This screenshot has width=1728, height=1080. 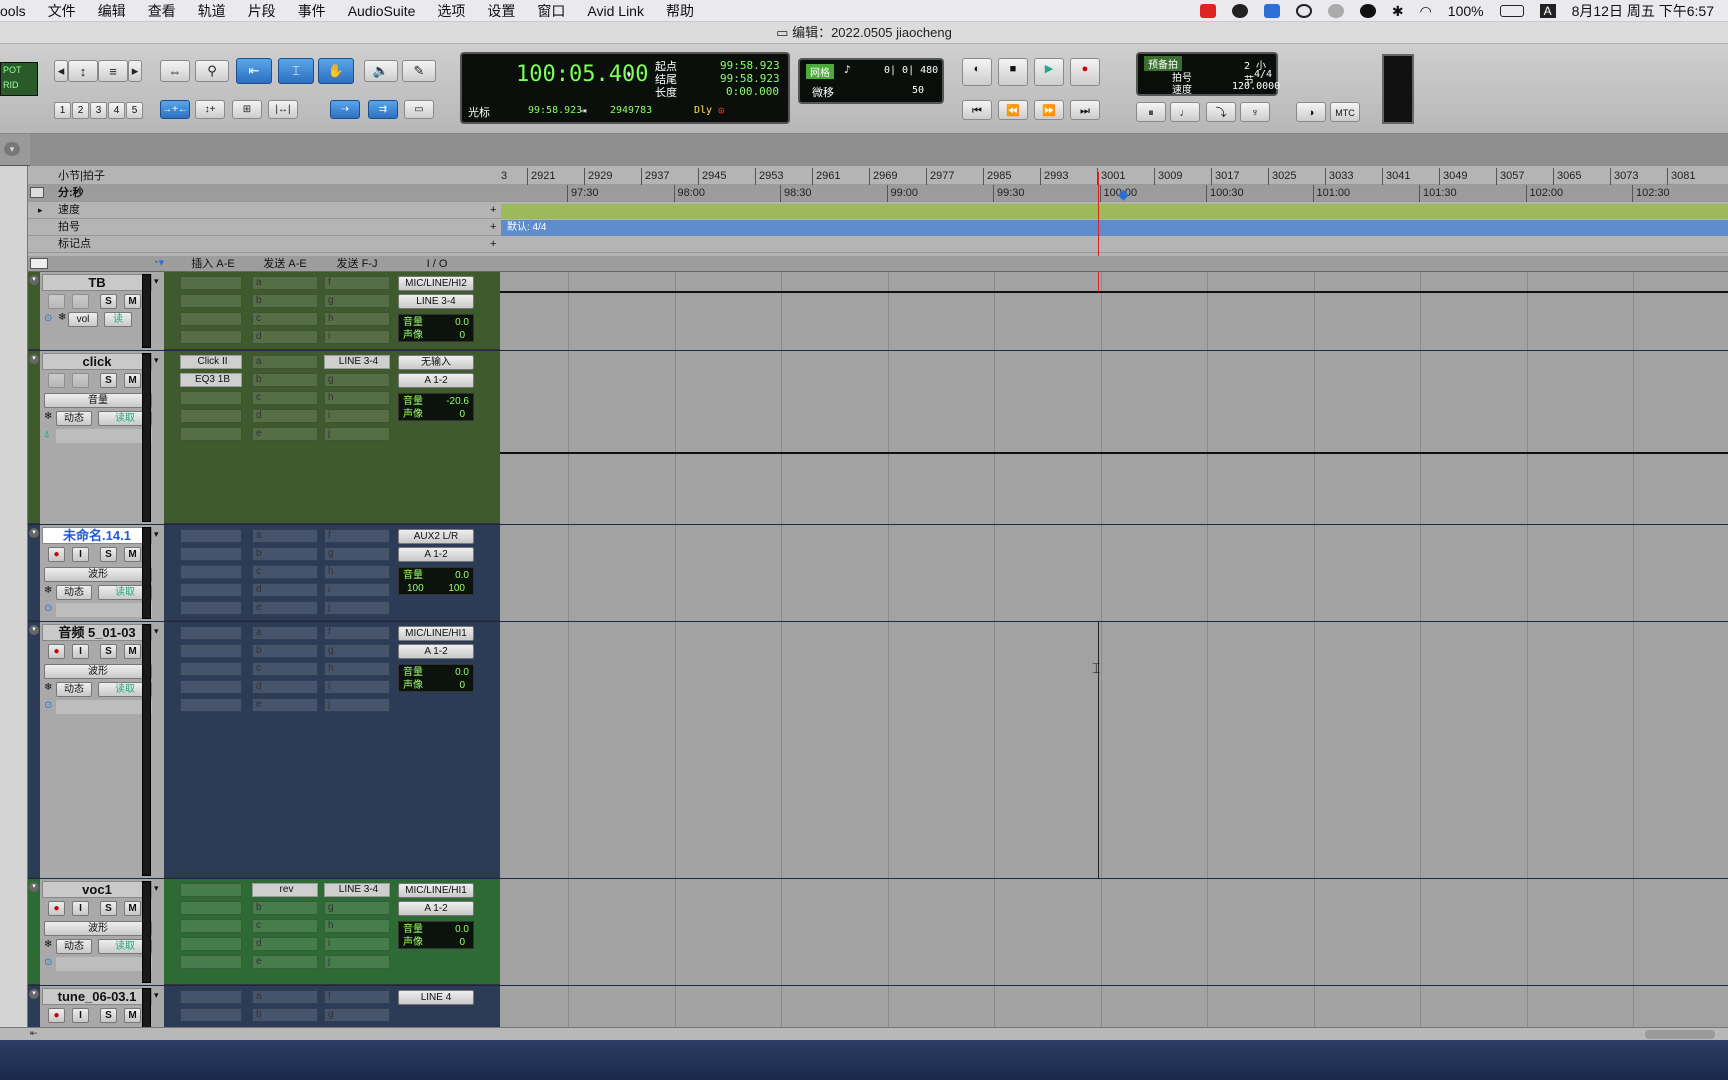 I want to click on playlist-icon: ⍋, so click(x=47, y=434).